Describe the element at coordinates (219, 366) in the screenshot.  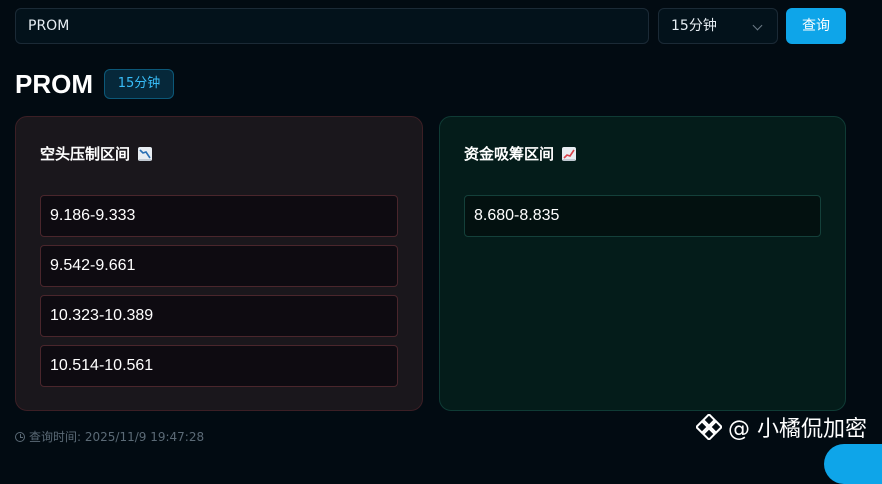
I see `bear-zone-item: 10.514-10.561` at that location.